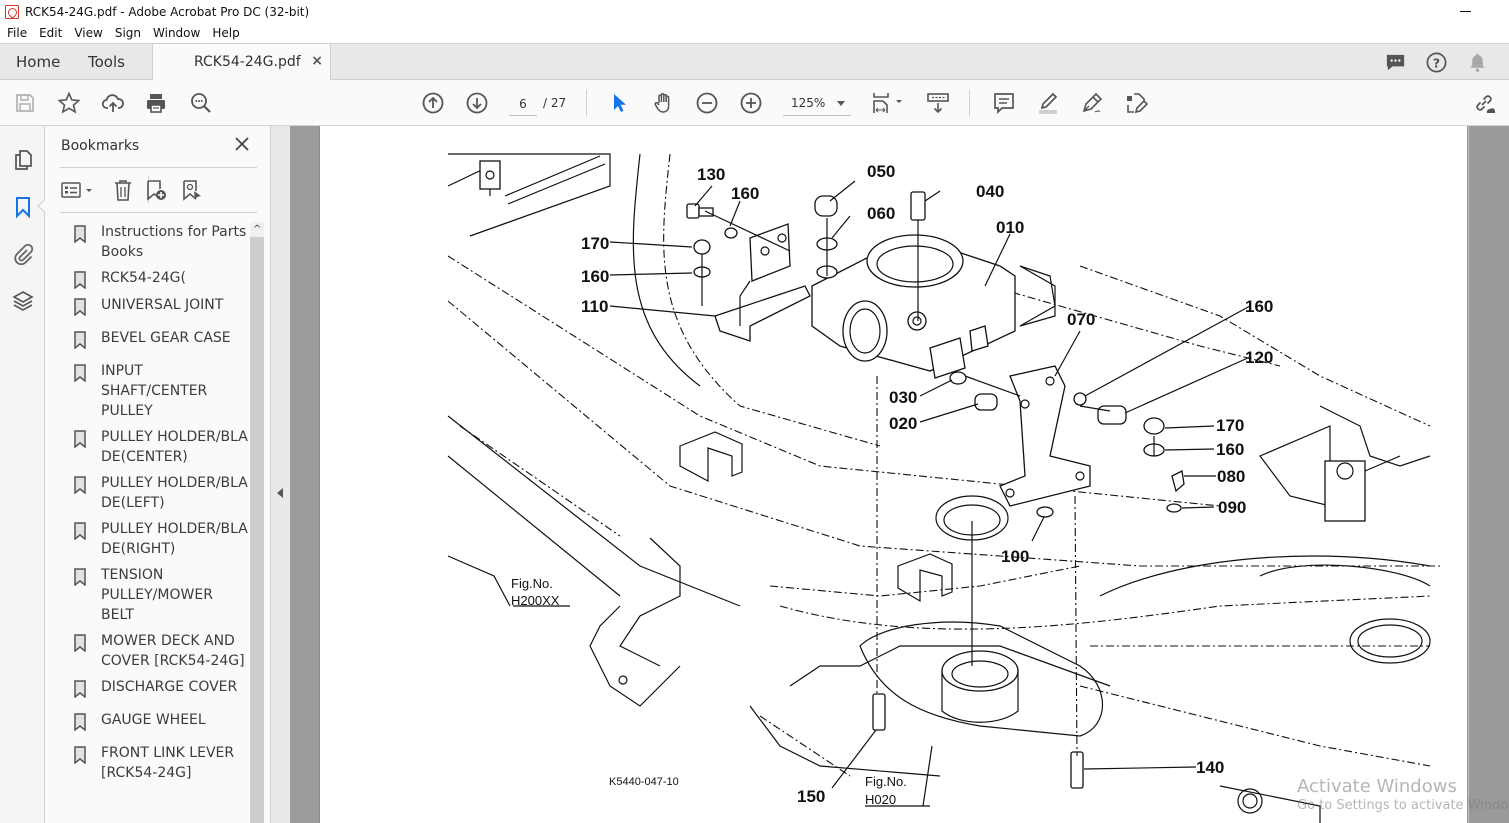 The image size is (1509, 823). What do you see at coordinates (707, 103) in the screenshot?
I see `zoom-out-icon` at bounding box center [707, 103].